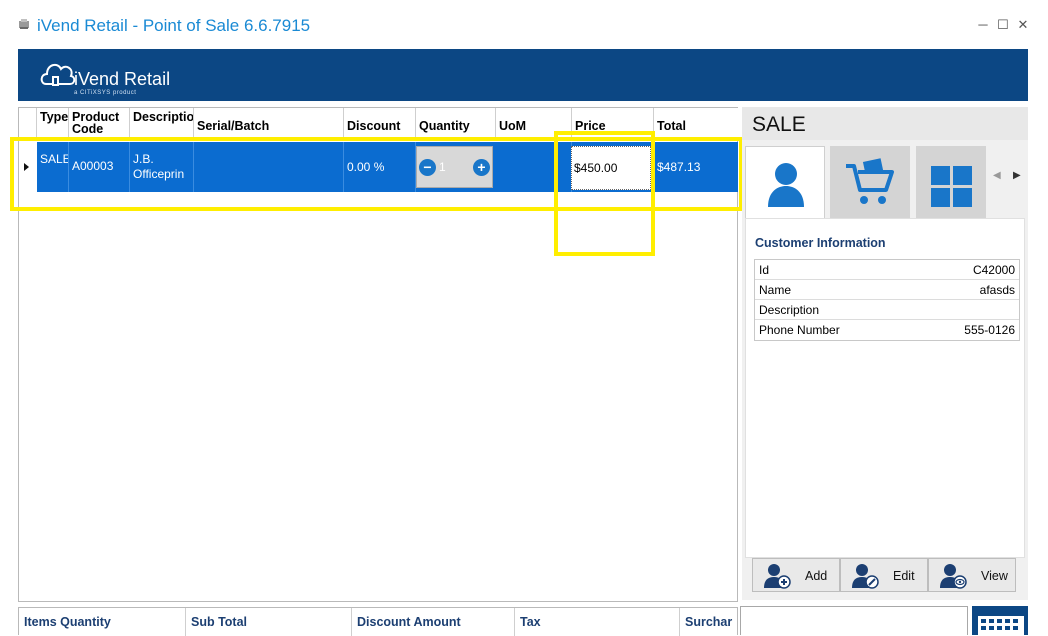 Image resolution: width=1048 pixels, height=636 pixels. What do you see at coordinates (796, 575) in the screenshot?
I see `add-customer-button: Add` at bounding box center [796, 575].